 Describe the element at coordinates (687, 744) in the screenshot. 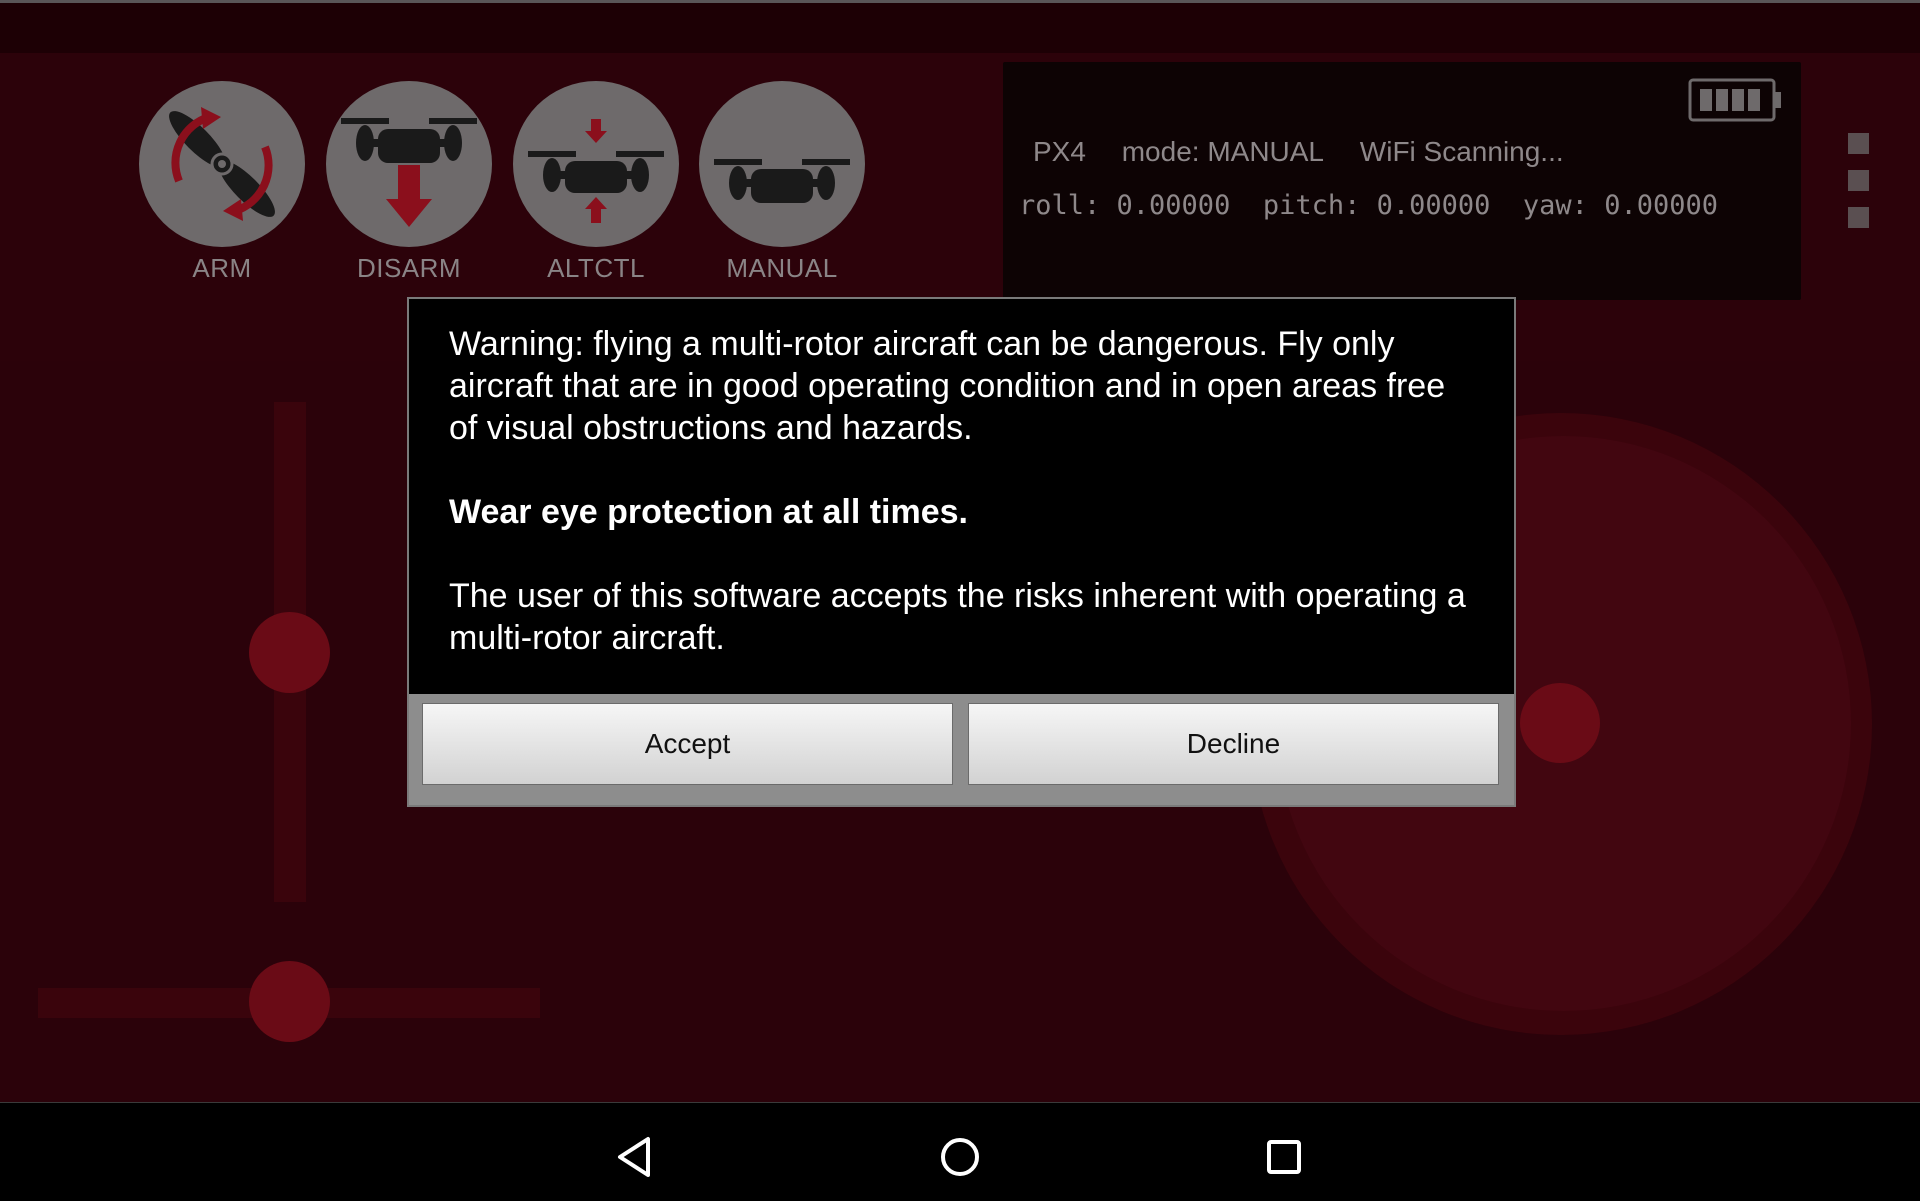

I see `accept-button: Accept` at that location.